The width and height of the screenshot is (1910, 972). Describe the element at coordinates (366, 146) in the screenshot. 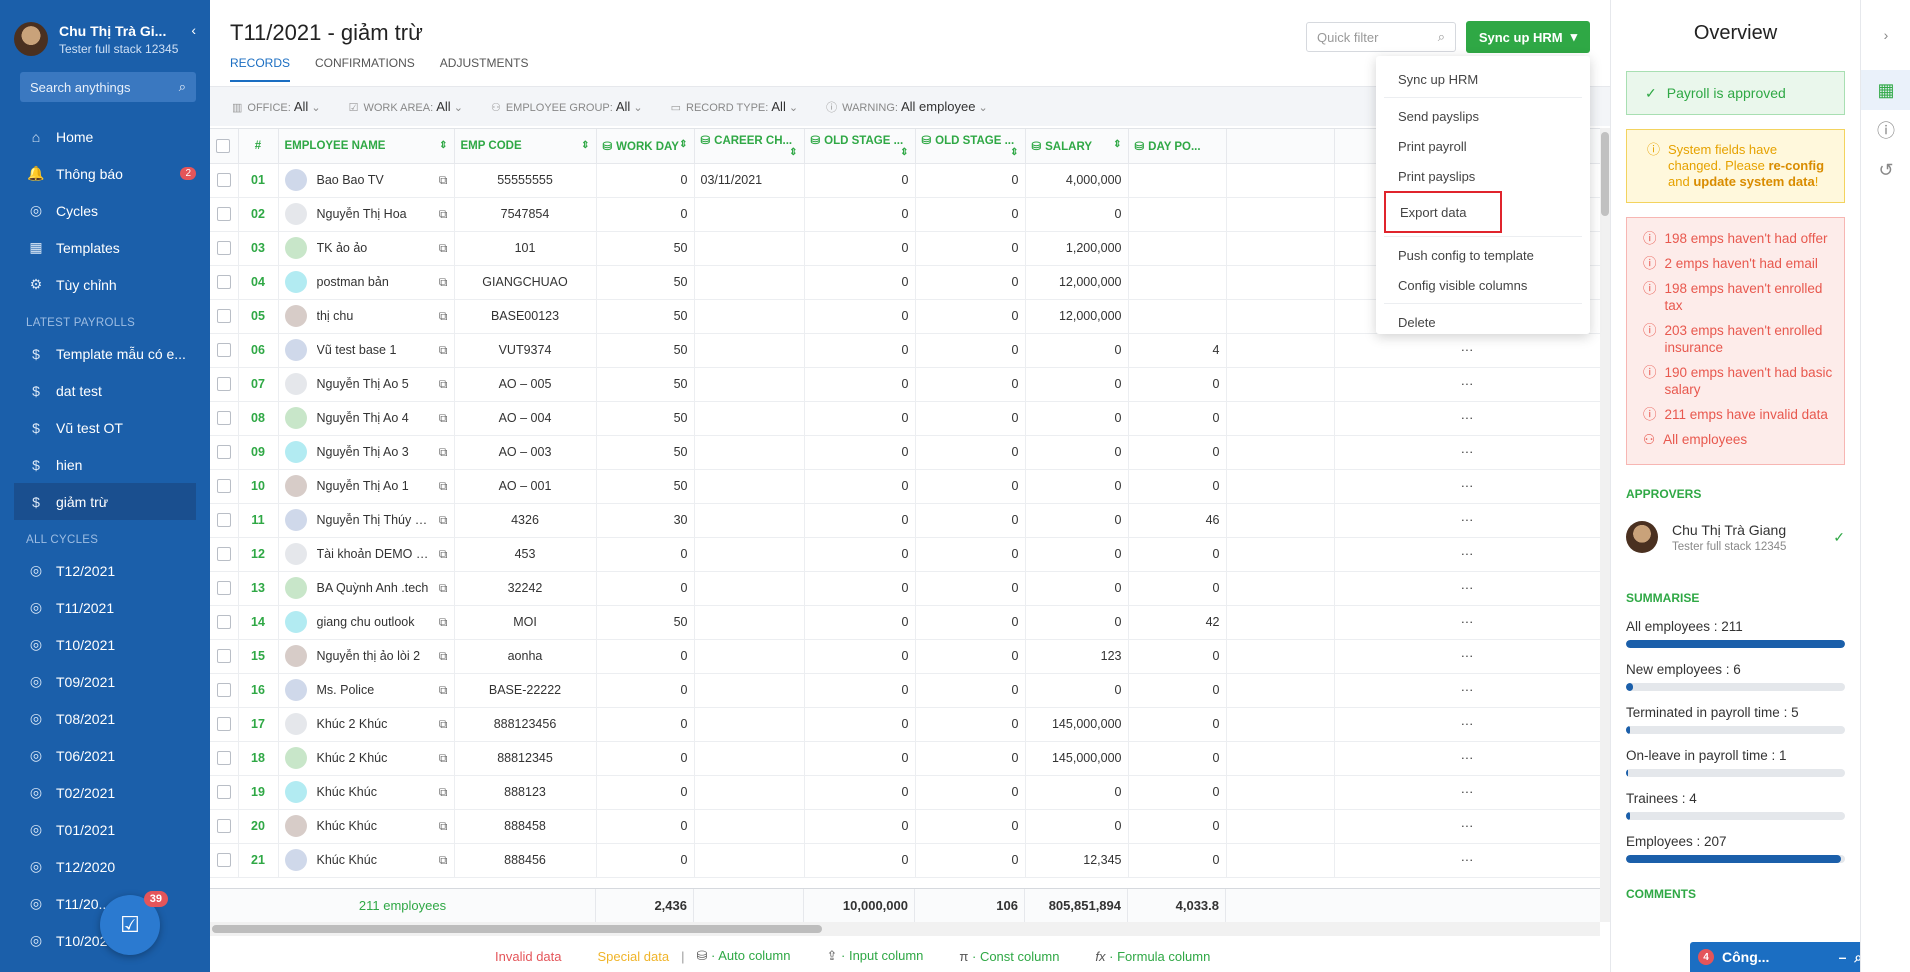

I see `col-employee-name: EMPLOYEE NAME ⇕` at that location.